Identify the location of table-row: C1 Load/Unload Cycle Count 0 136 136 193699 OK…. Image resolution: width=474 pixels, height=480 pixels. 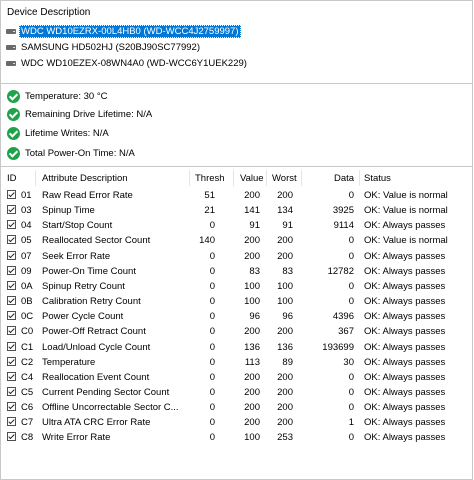
(236, 347).